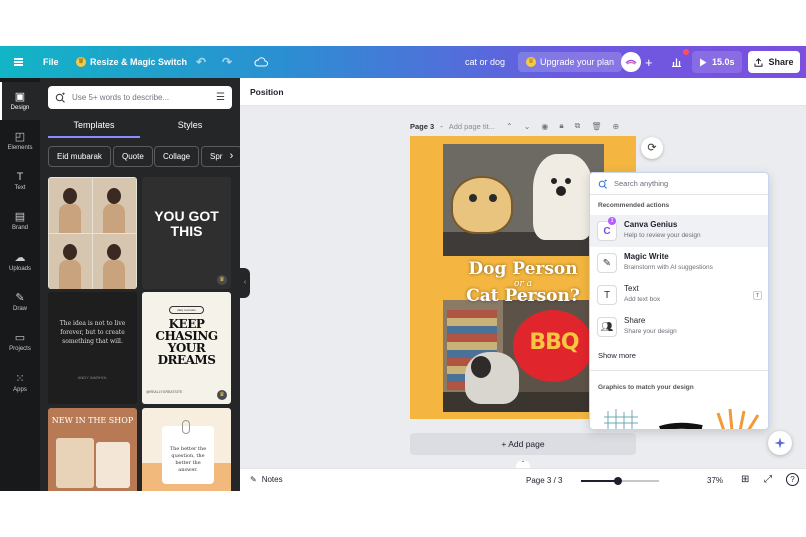  Describe the element at coordinates (272, 479) in the screenshot. I see `notes-label: Notes` at that location.